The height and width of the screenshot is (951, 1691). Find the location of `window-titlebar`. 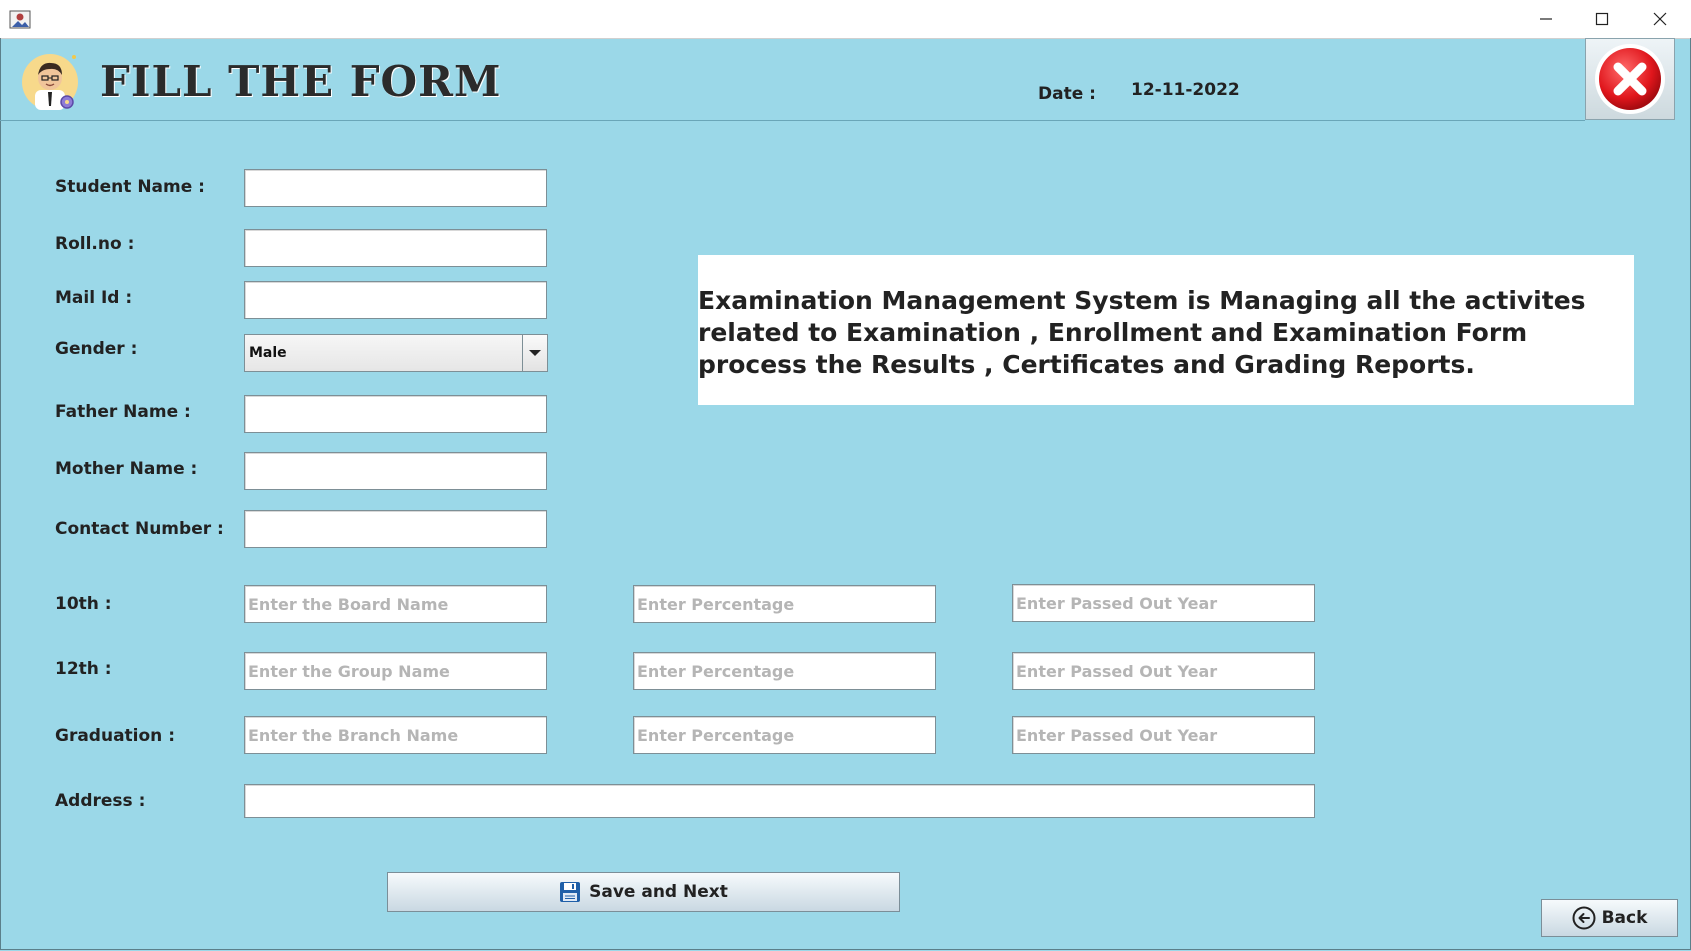

window-titlebar is located at coordinates (845, 19).